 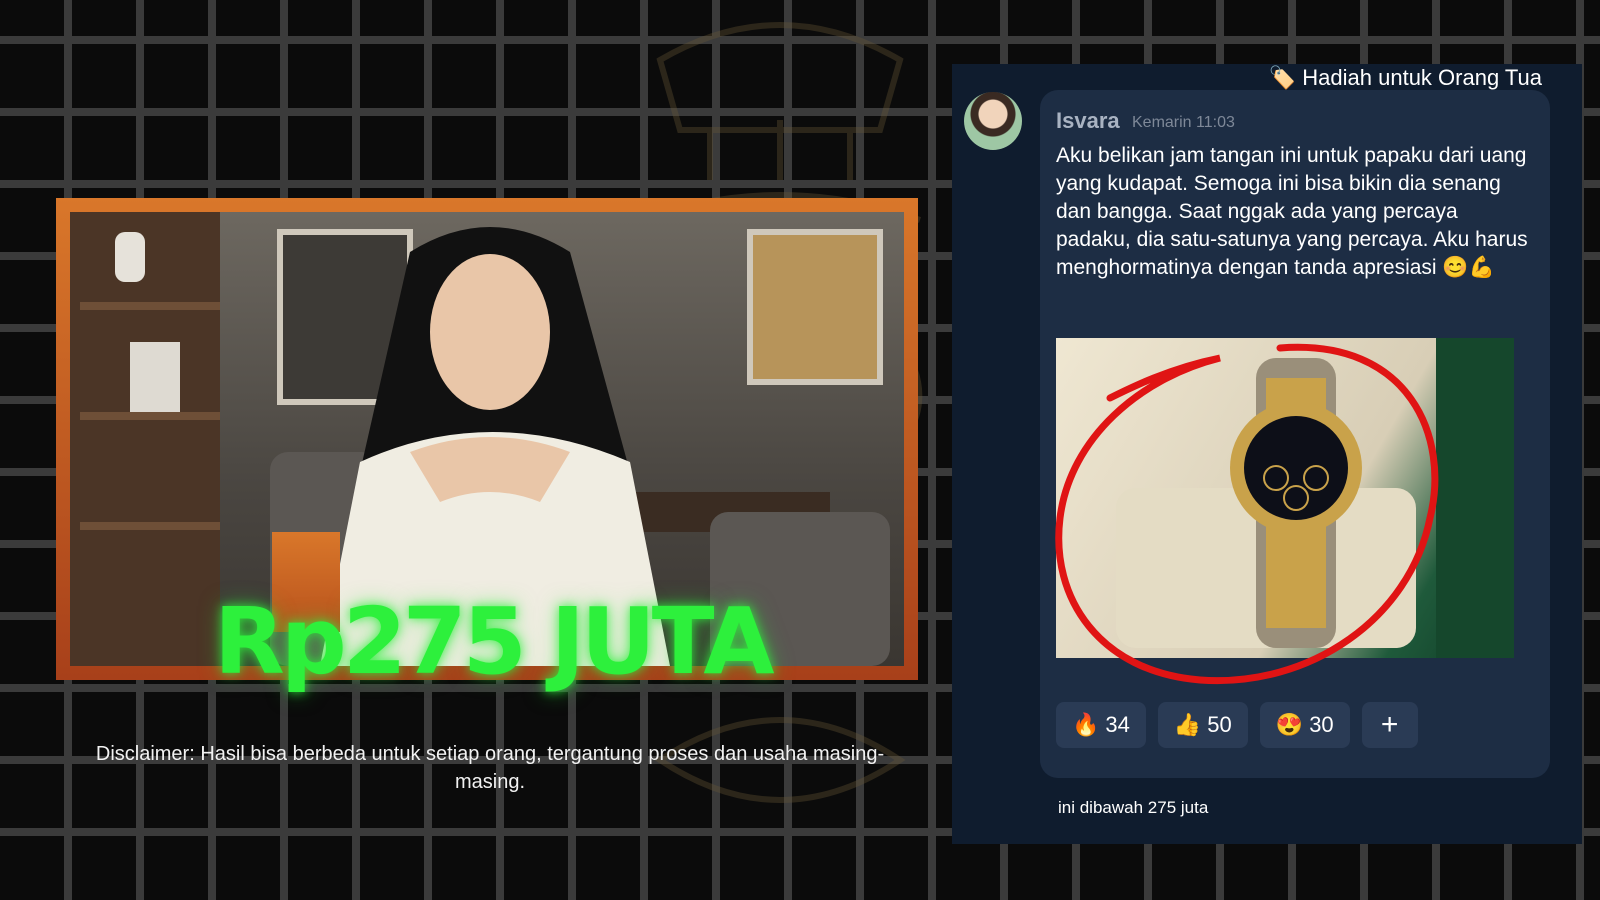 What do you see at coordinates (1183, 122) in the screenshot?
I see `message-timestamp: Kemarin 11:03` at bounding box center [1183, 122].